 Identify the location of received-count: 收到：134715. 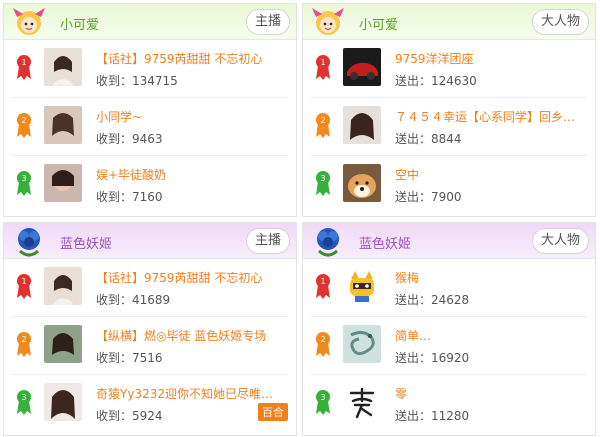
(137, 81).